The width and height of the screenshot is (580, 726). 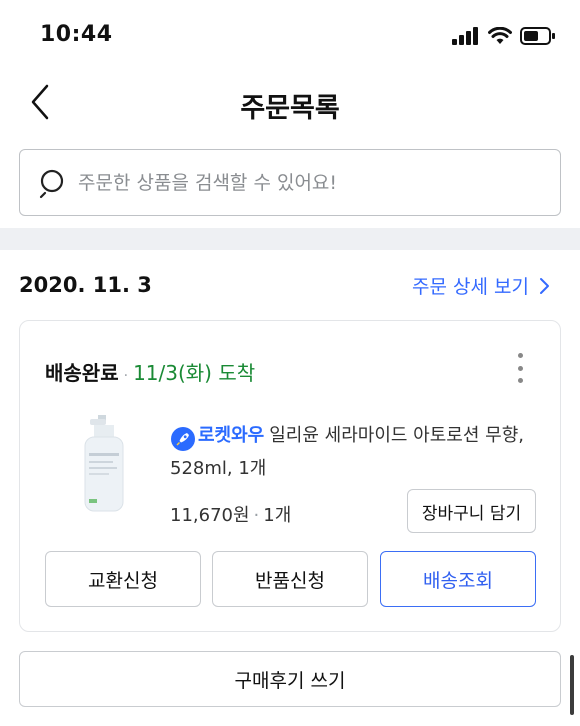 I want to click on exchange-request-button: 교환신청, so click(x=123, y=579).